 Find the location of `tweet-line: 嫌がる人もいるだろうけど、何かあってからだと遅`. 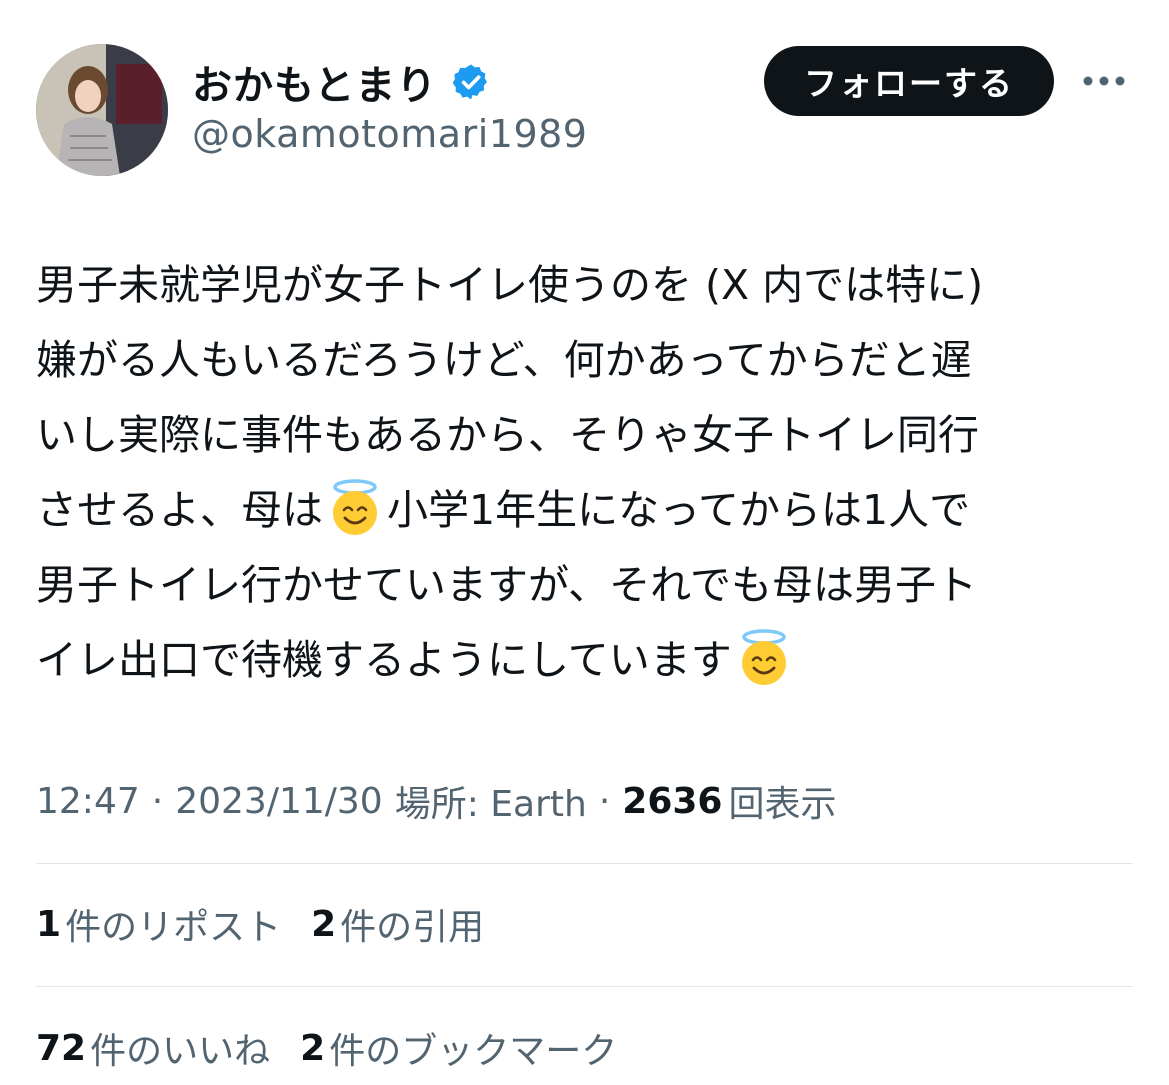

tweet-line: 嫌がる人もいるだろうけど、何かあってからだと遅 is located at coordinates (586, 360).